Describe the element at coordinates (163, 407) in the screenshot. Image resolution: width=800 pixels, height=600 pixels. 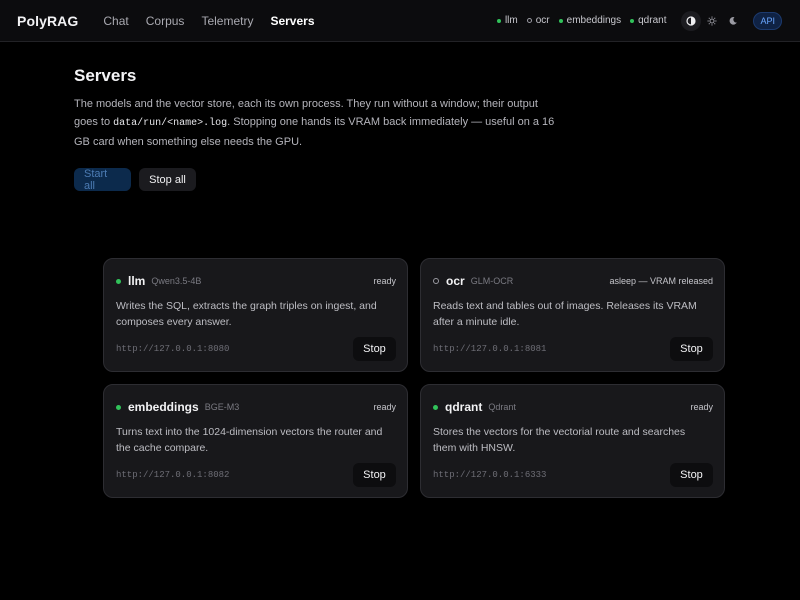
I see `server-name: embeddings` at that location.